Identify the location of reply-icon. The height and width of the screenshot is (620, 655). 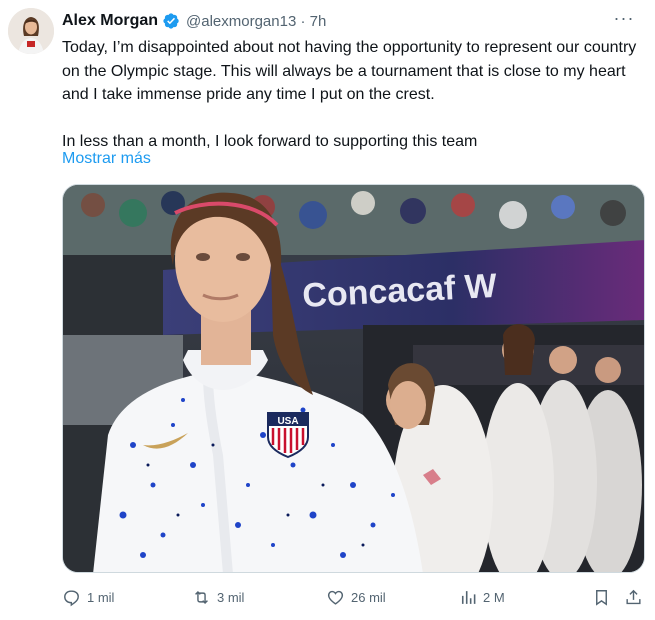
(71, 598).